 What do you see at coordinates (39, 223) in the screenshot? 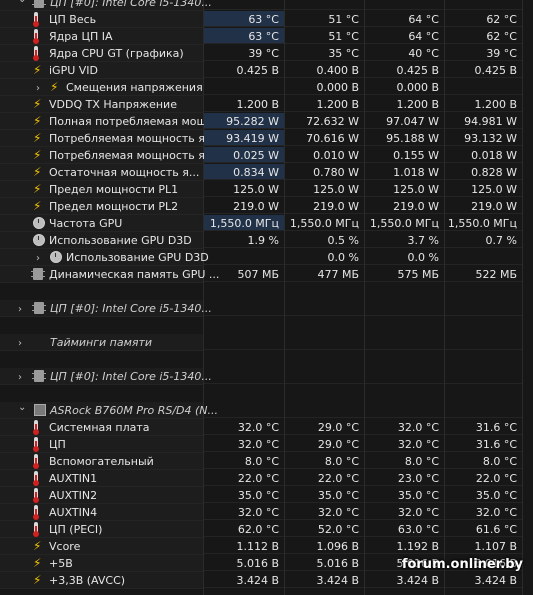
I see `clock-icon` at bounding box center [39, 223].